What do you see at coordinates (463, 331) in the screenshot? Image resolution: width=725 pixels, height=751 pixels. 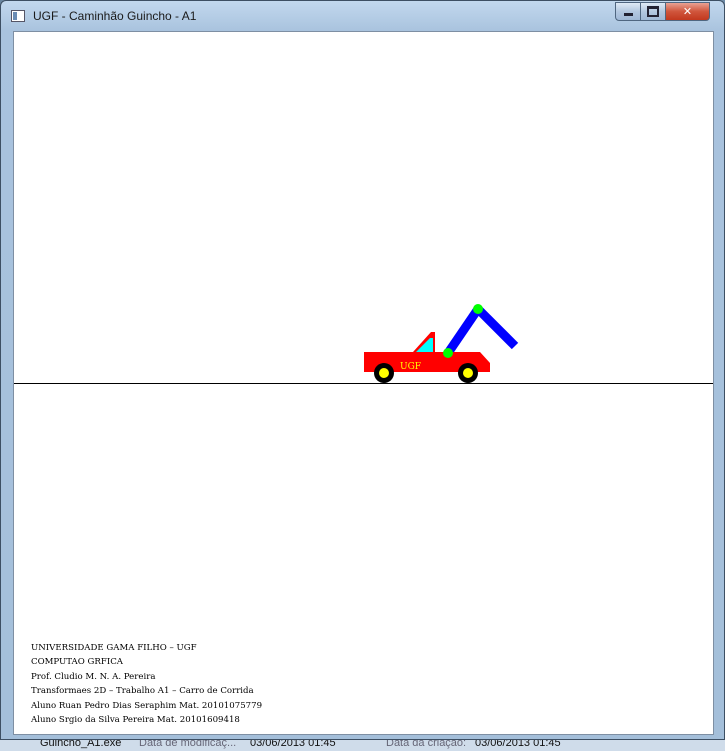 I see `crane-arm-lower` at bounding box center [463, 331].